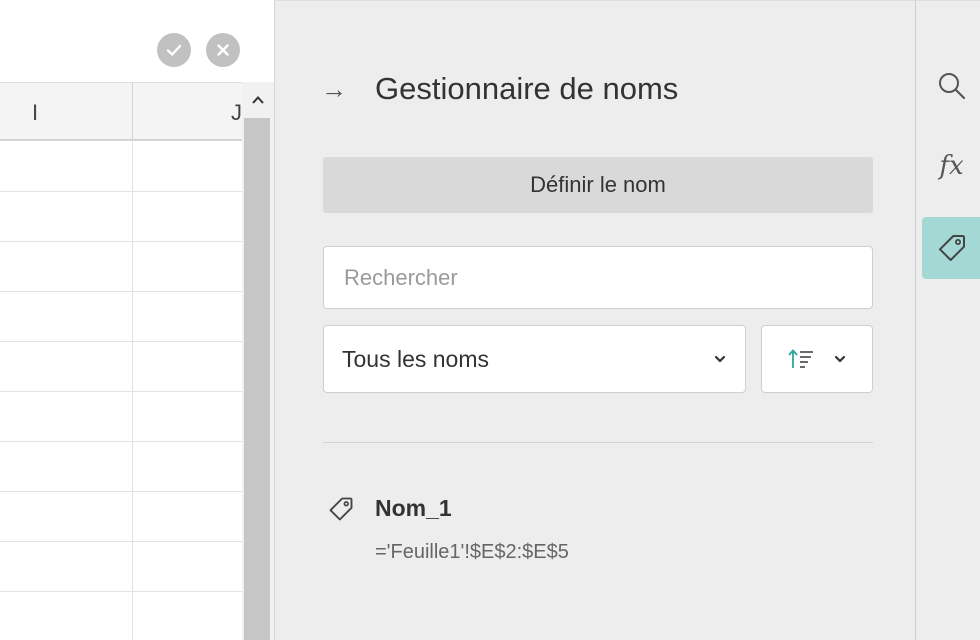 This screenshot has height=640, width=980. I want to click on chevron-up-icon, so click(258, 100).